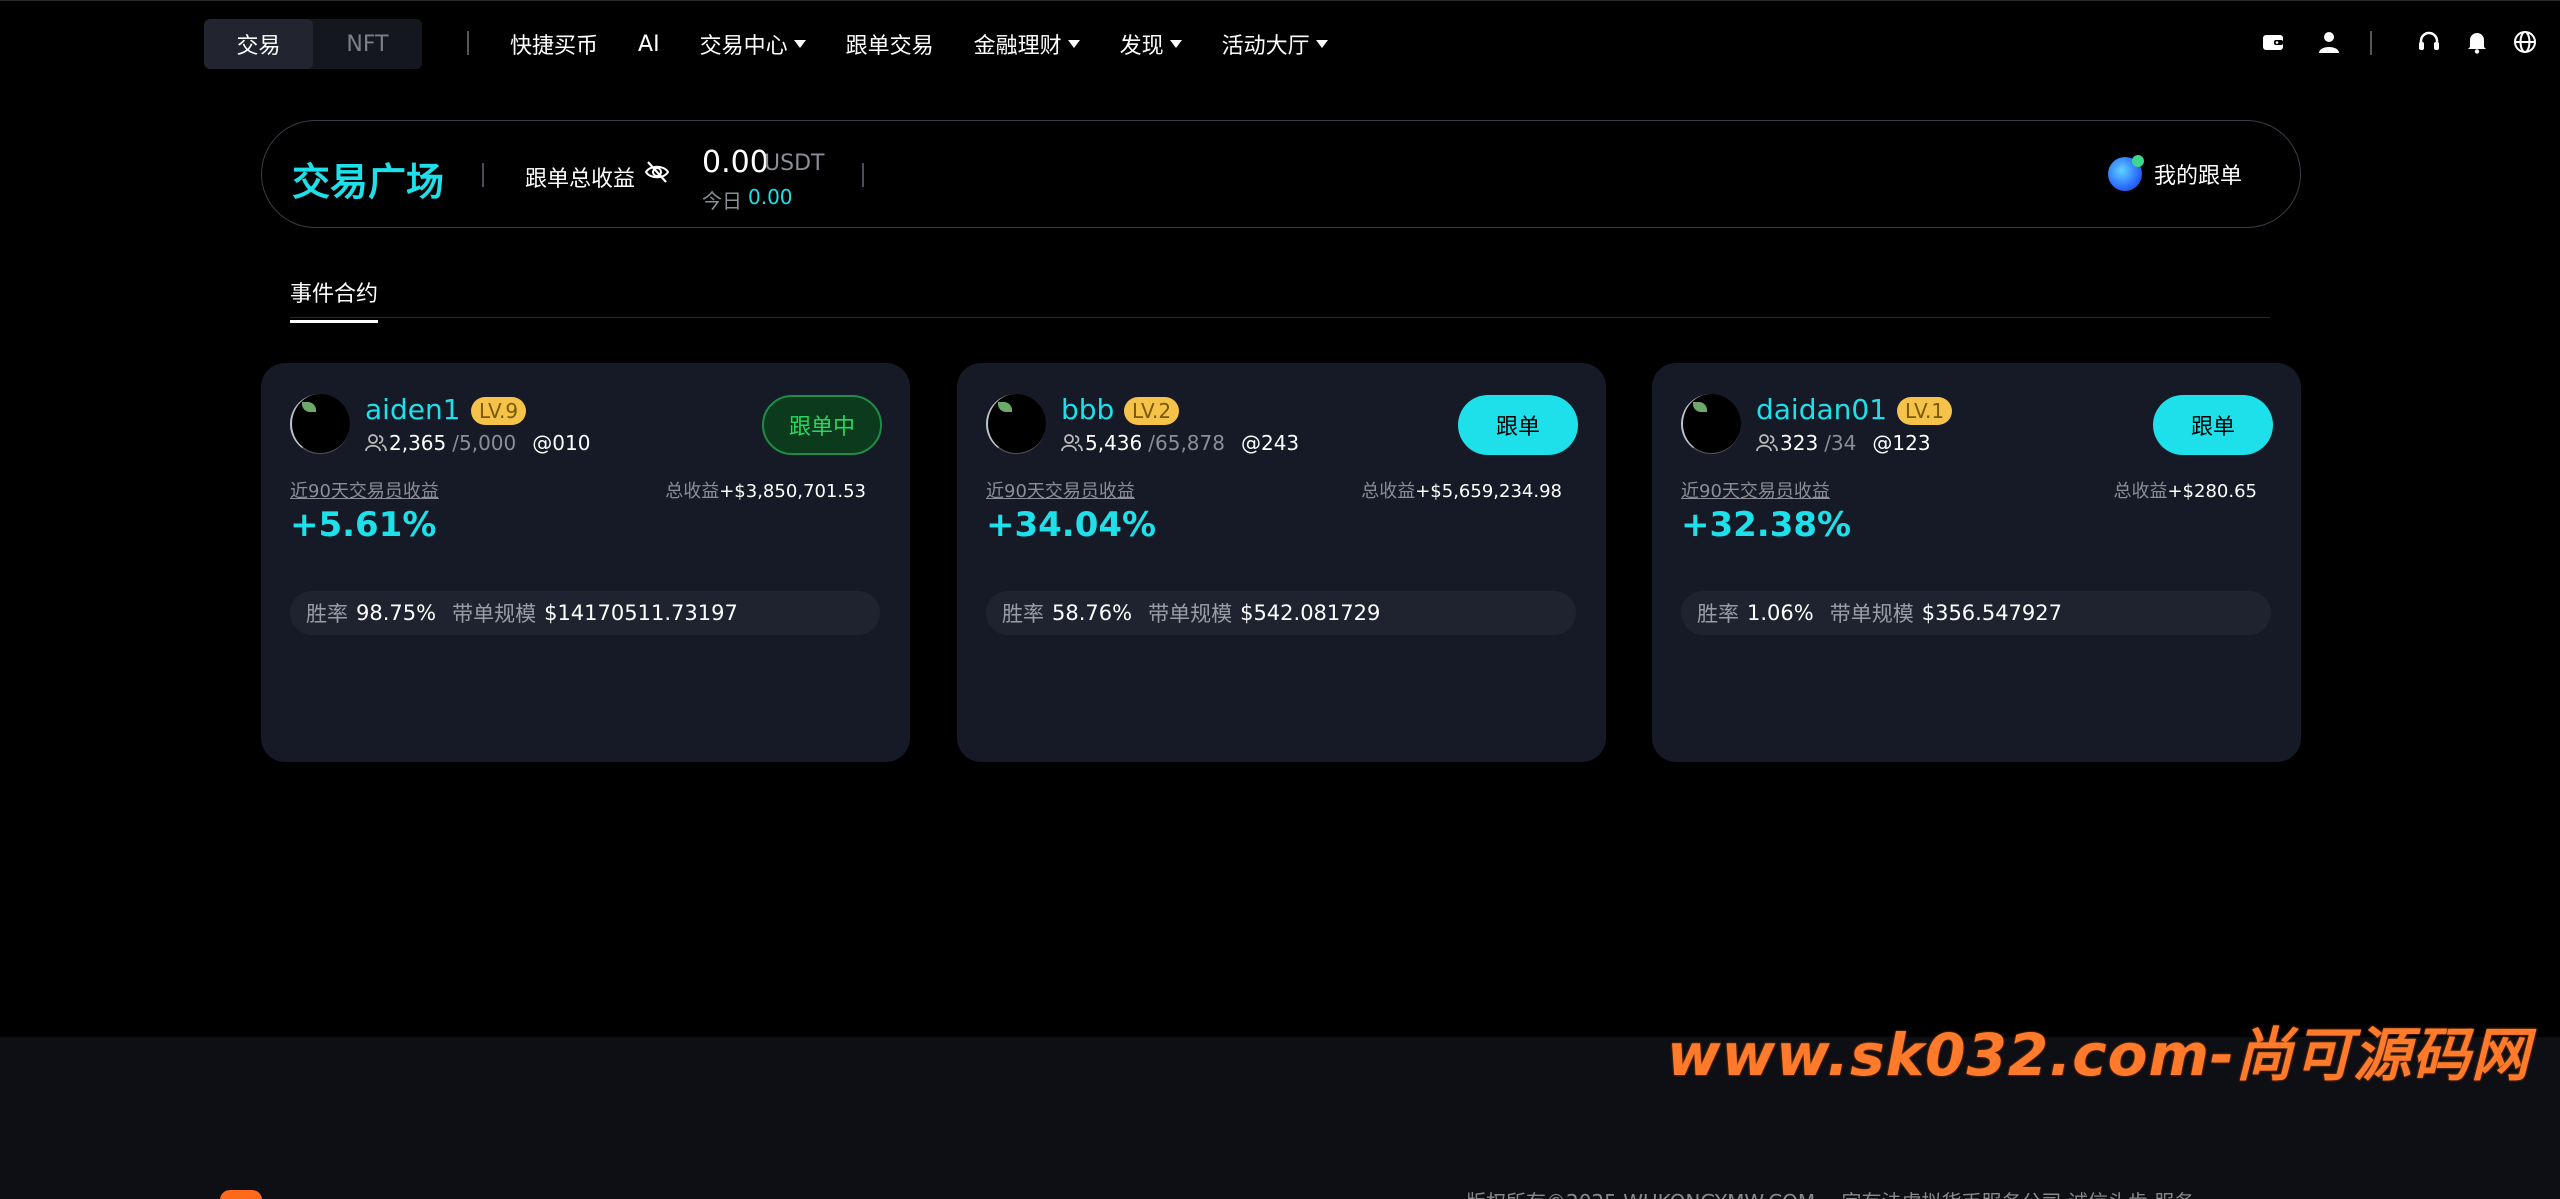 Image resolution: width=2560 pixels, height=1199 pixels. I want to click on nav-item-label: AI, so click(649, 44).